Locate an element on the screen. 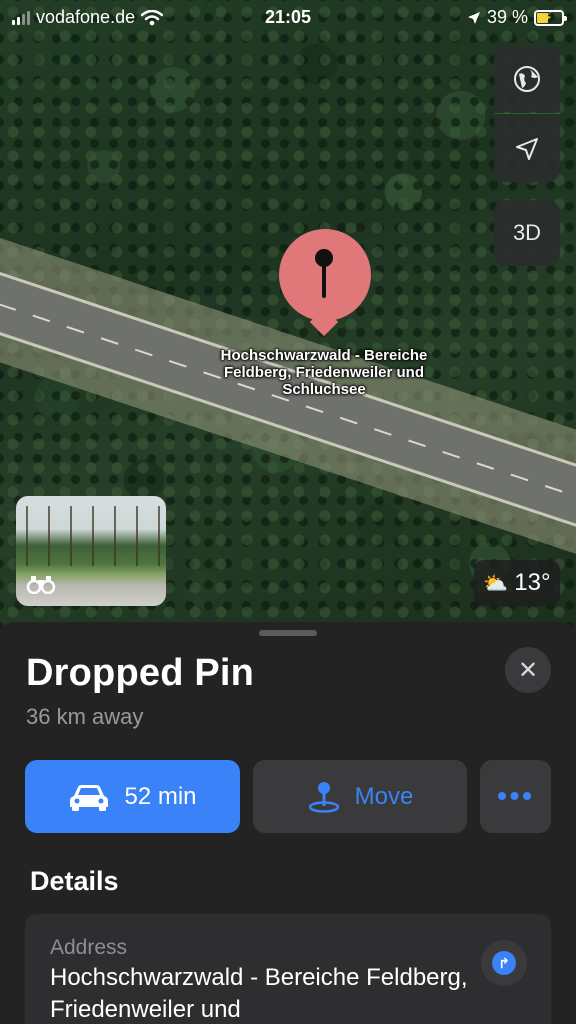  battery-icon: ⚡ is located at coordinates (550, 17).